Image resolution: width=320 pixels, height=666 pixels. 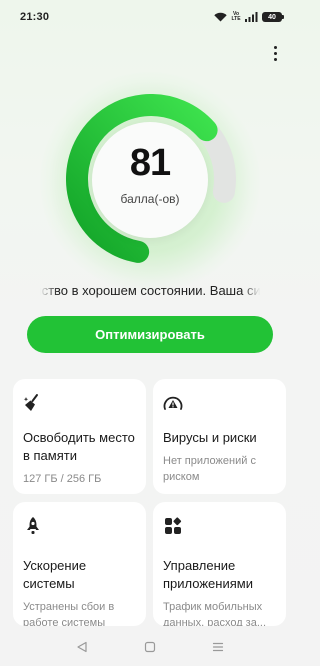 I want to click on system-nav-bar, so click(x=150, y=647).